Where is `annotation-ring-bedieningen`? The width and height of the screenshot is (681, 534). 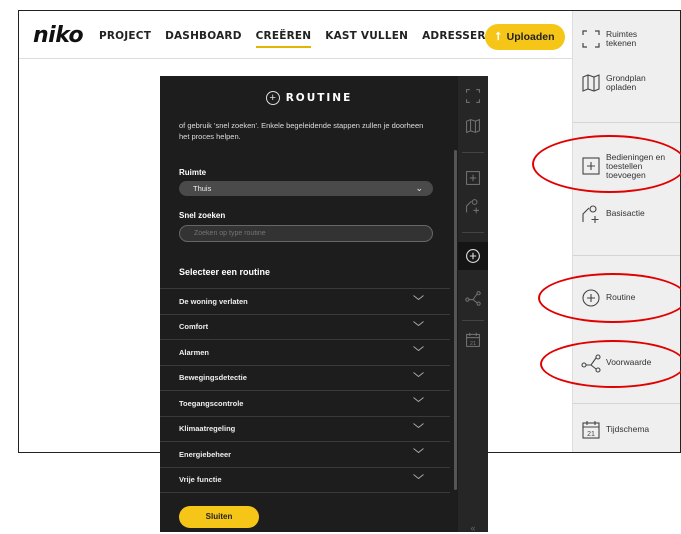 annotation-ring-bedieningen is located at coordinates (606, 164).